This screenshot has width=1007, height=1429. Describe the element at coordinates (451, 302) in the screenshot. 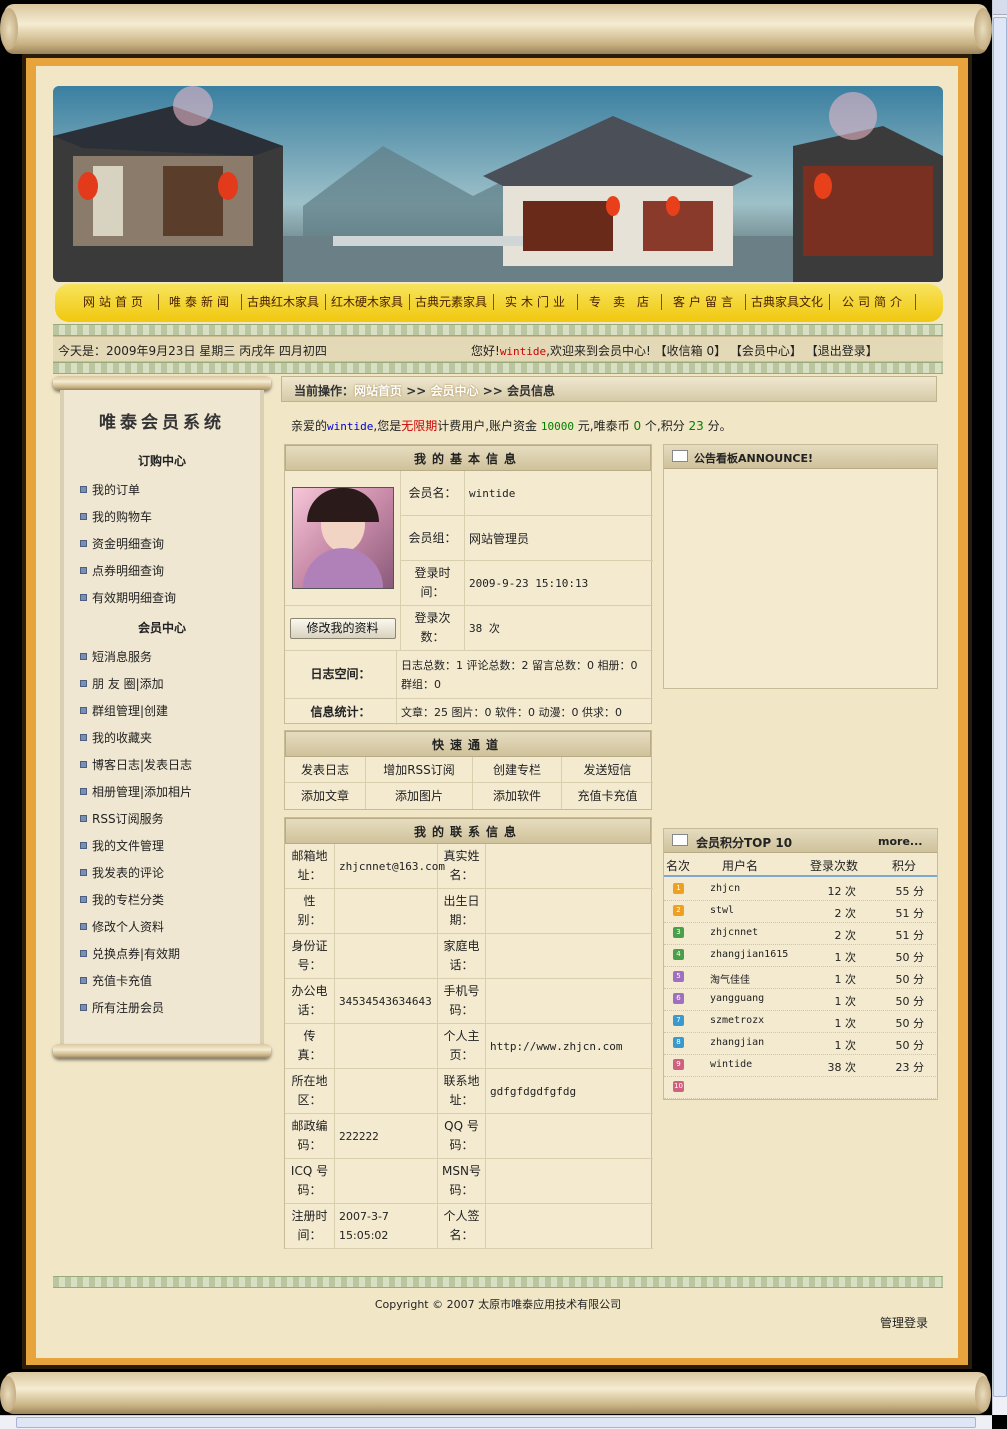

I see `nav-item-classic-element: 古典元素家具` at that location.